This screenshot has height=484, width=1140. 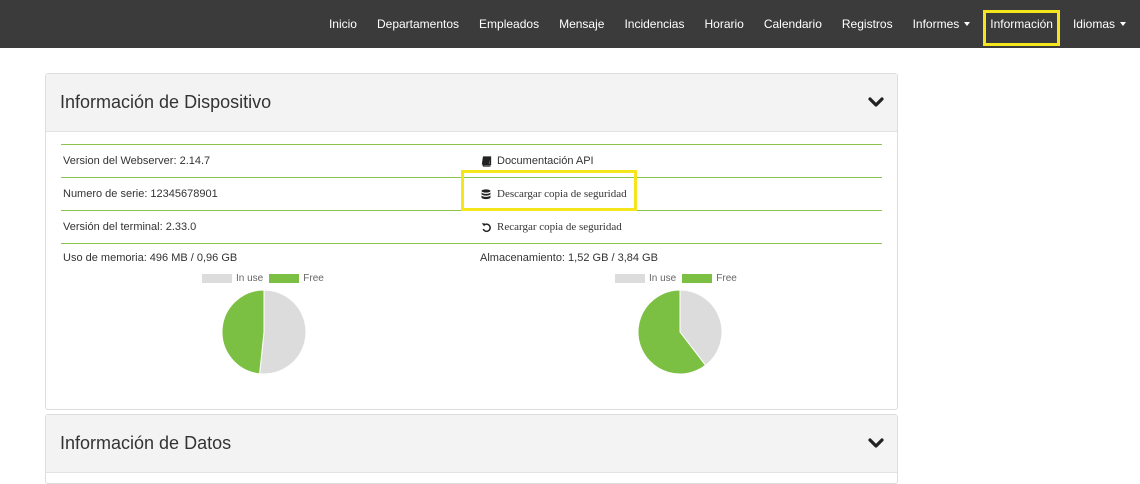 What do you see at coordinates (679, 278) in the screenshot?
I see `storage-chart-legend: In use Free` at bounding box center [679, 278].